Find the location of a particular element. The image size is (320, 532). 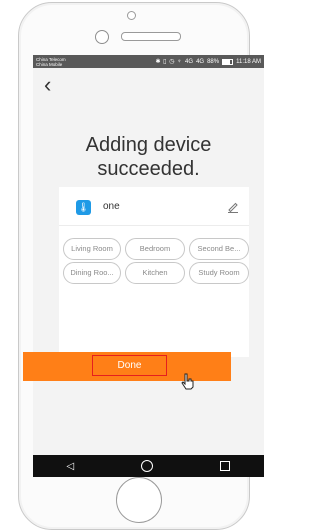

device-name: one is located at coordinates (111, 206).